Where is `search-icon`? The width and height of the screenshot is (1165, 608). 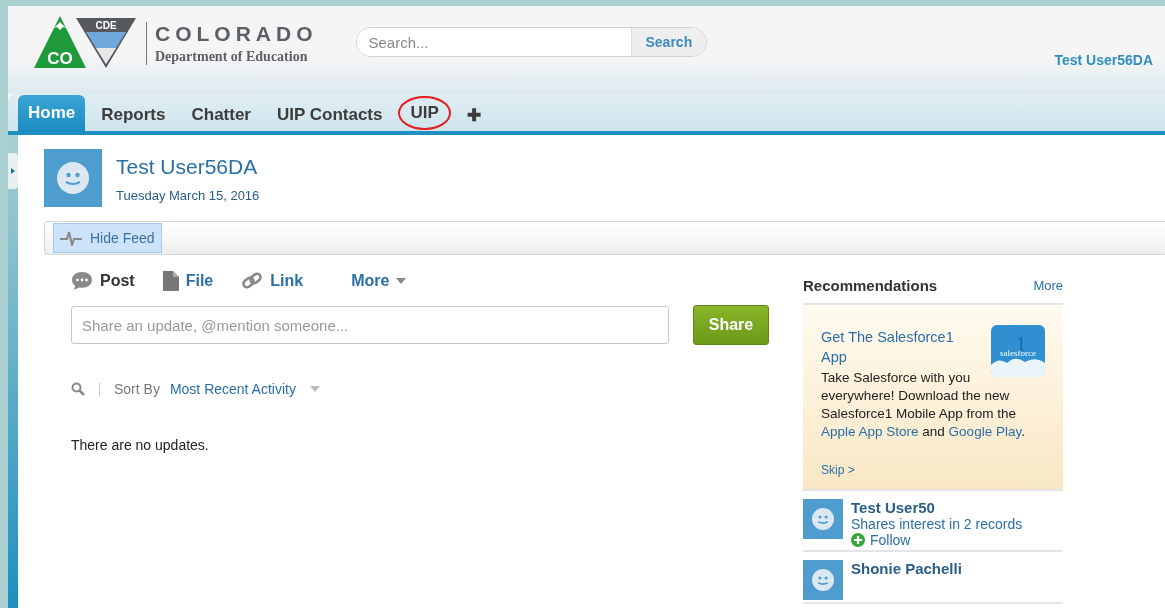 search-icon is located at coordinates (78, 389).